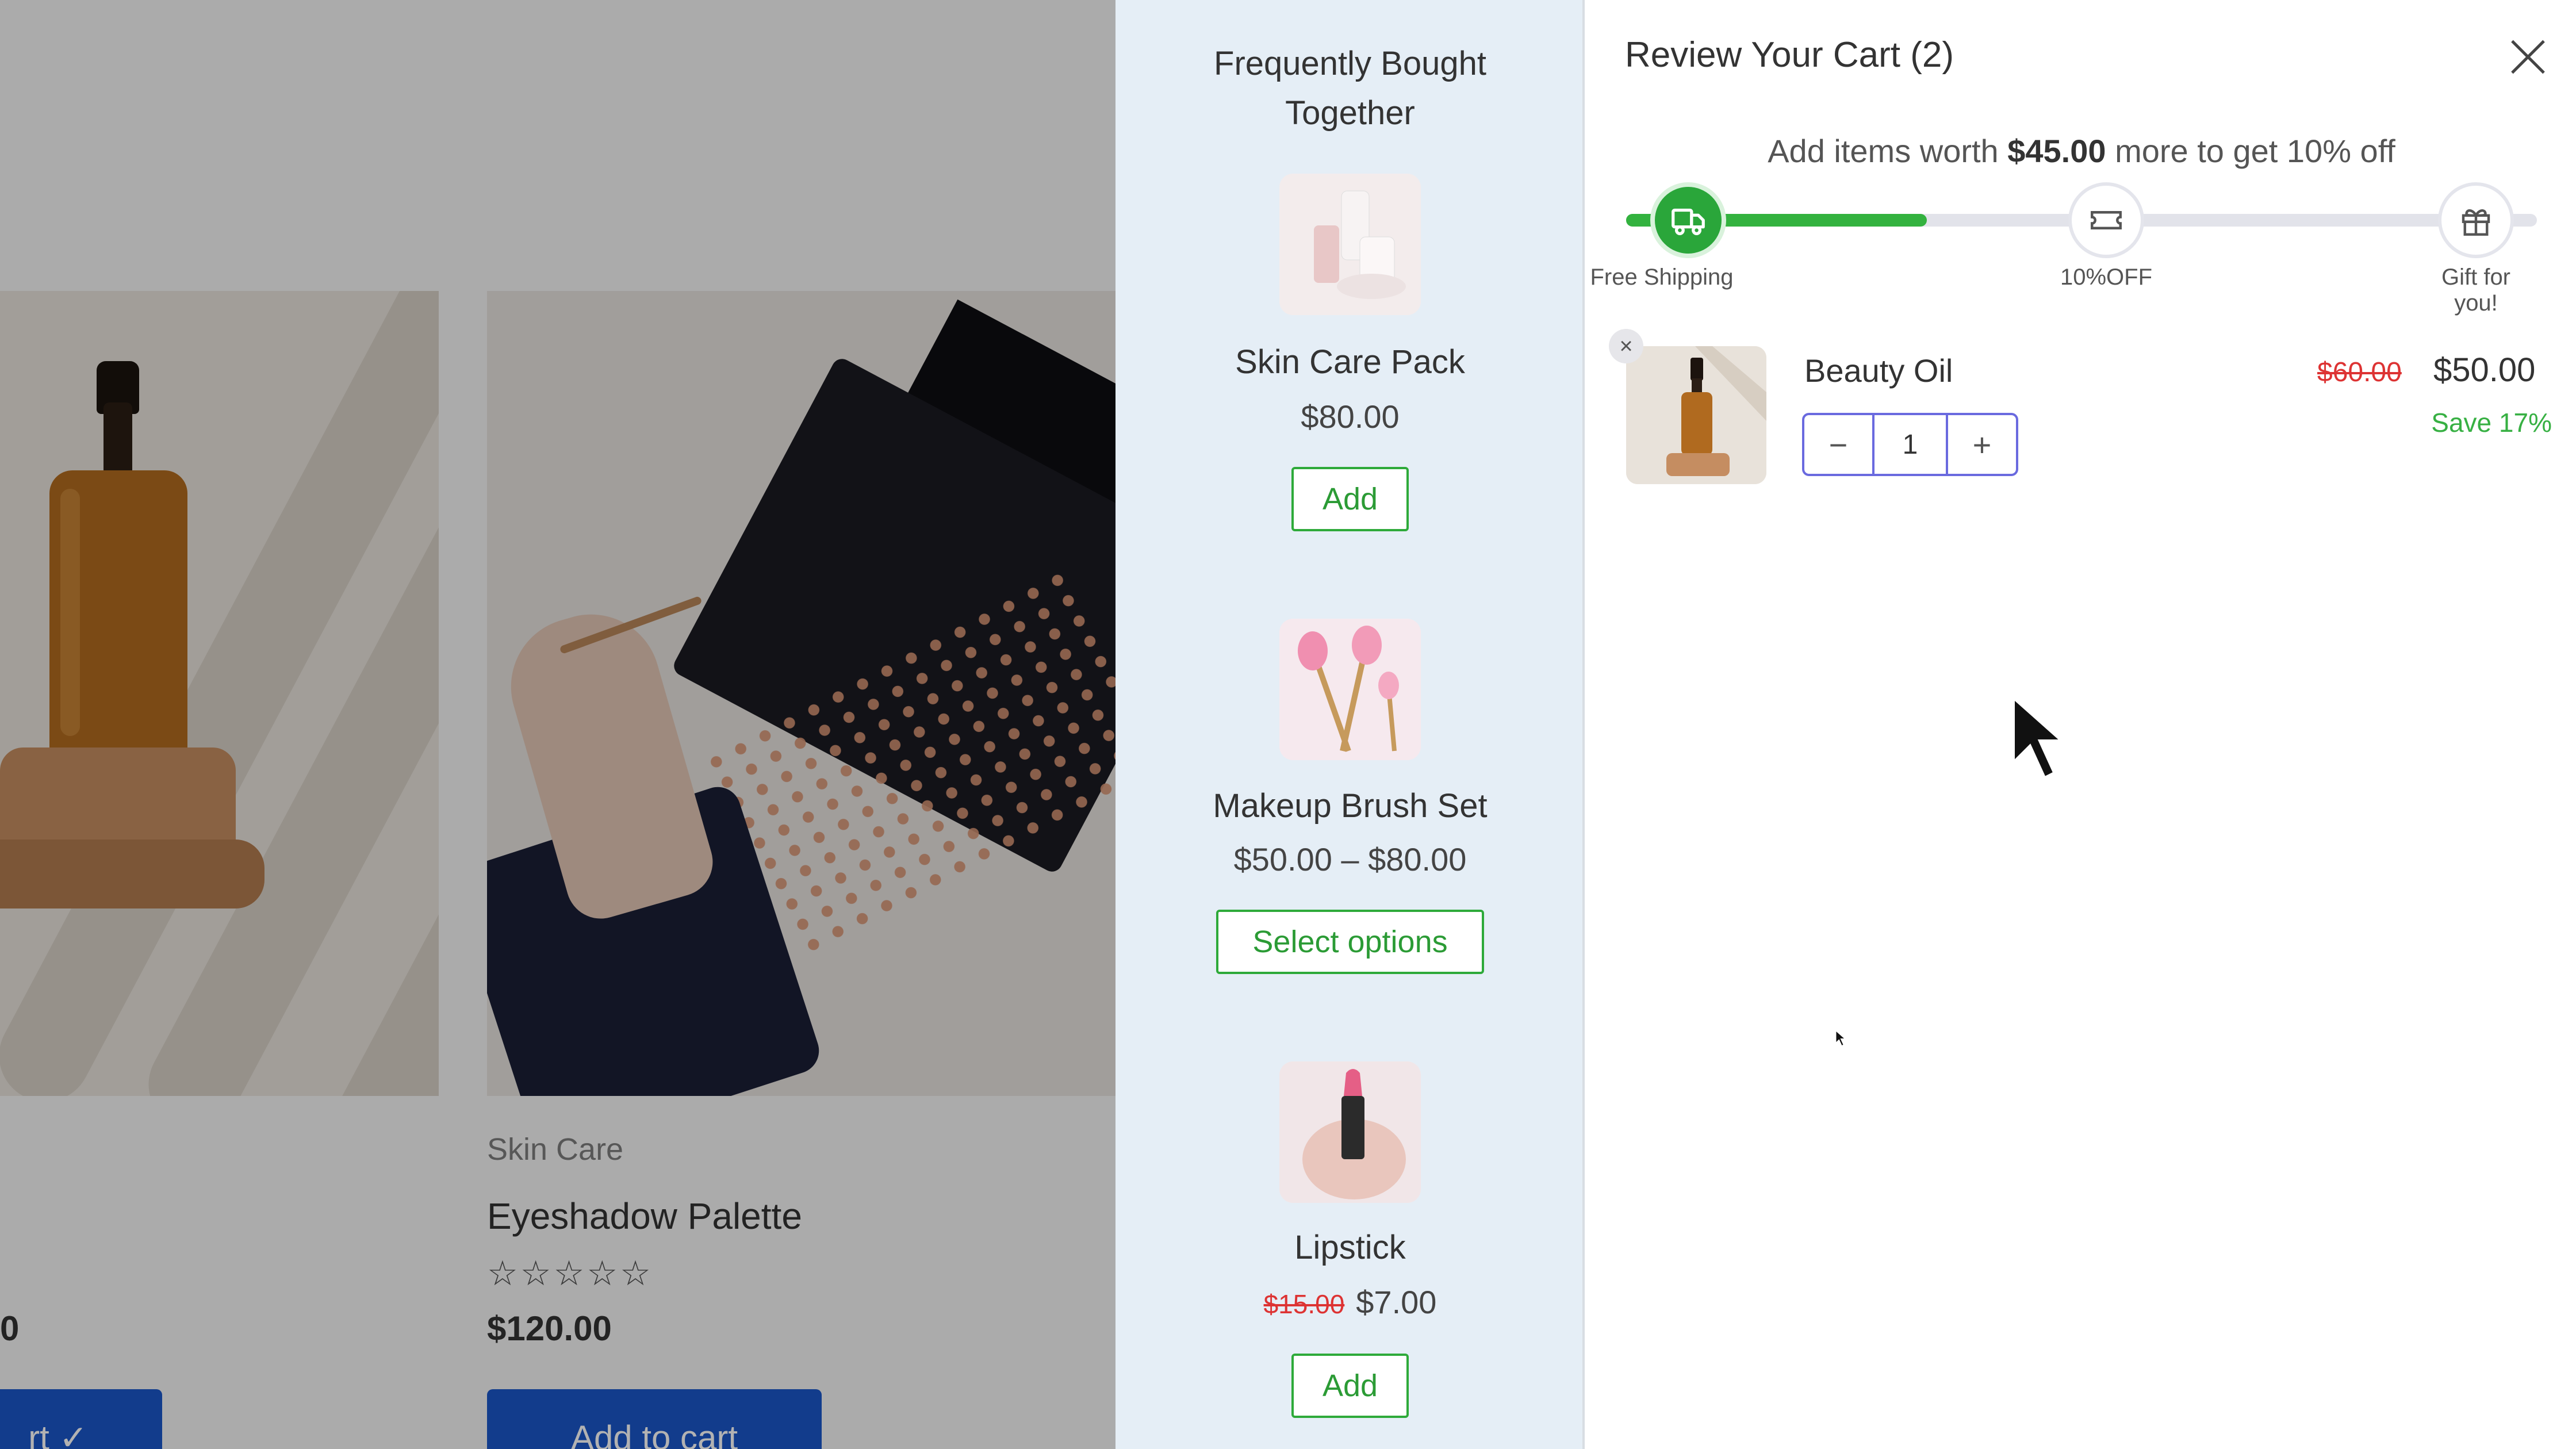 The image size is (2576, 1449). What do you see at coordinates (1878, 370) in the screenshot?
I see `cart-item-name: Beauty Oil` at bounding box center [1878, 370].